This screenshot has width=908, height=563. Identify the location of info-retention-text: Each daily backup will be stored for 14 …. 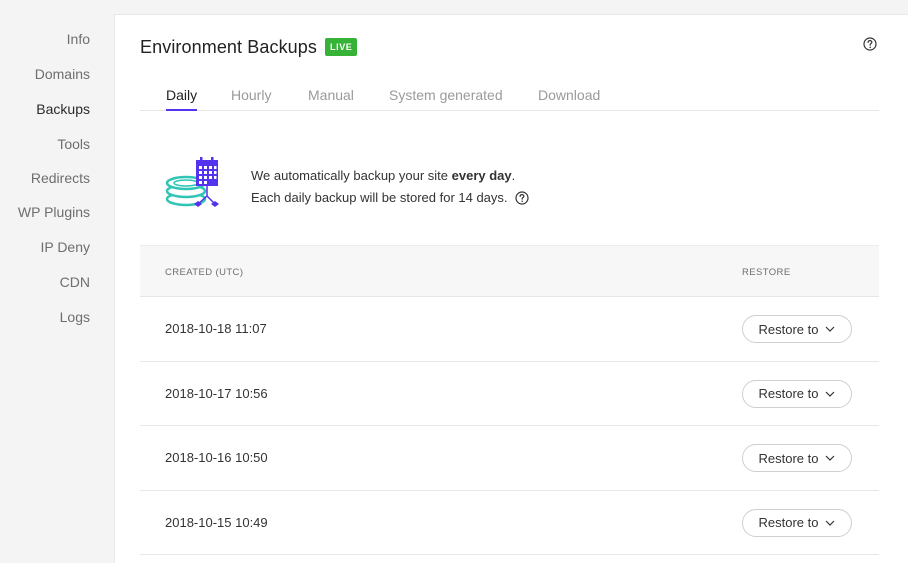
(390, 197).